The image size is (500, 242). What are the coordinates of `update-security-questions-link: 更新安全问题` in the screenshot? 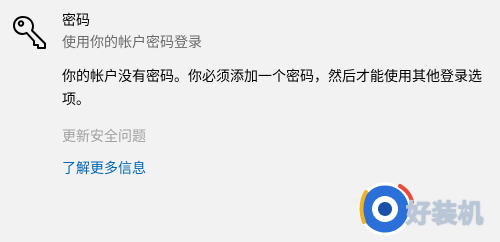 It's located at (104, 137).